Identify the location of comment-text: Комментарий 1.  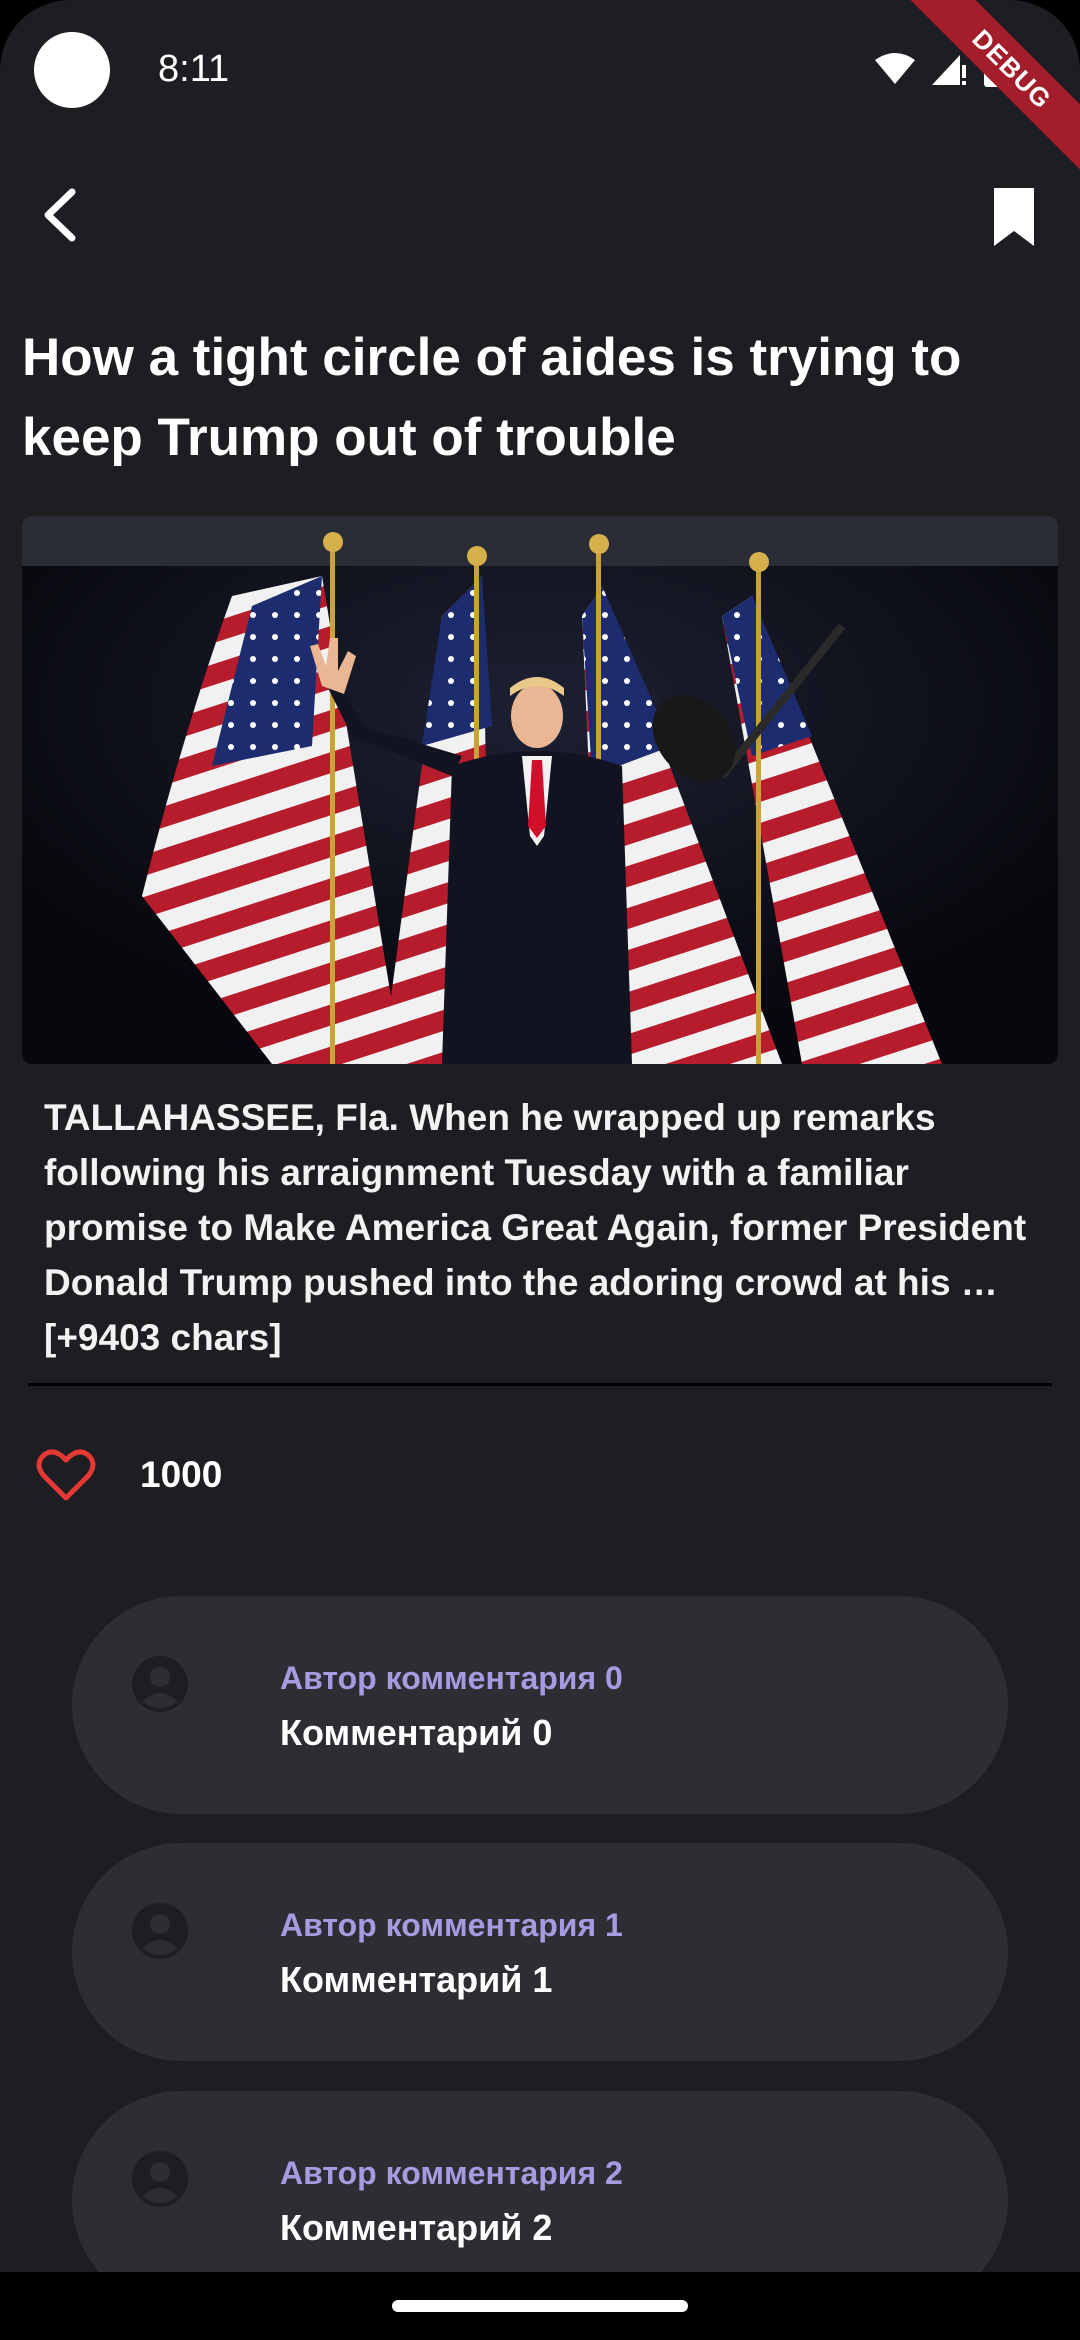
(416, 1979).